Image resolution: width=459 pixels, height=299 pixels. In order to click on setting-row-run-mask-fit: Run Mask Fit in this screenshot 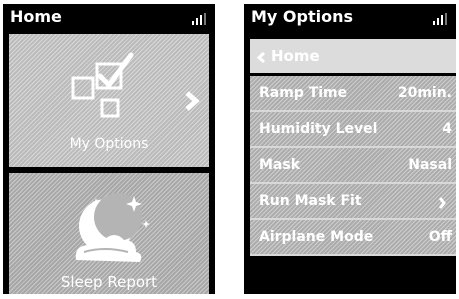, I will do `click(353, 202)`.